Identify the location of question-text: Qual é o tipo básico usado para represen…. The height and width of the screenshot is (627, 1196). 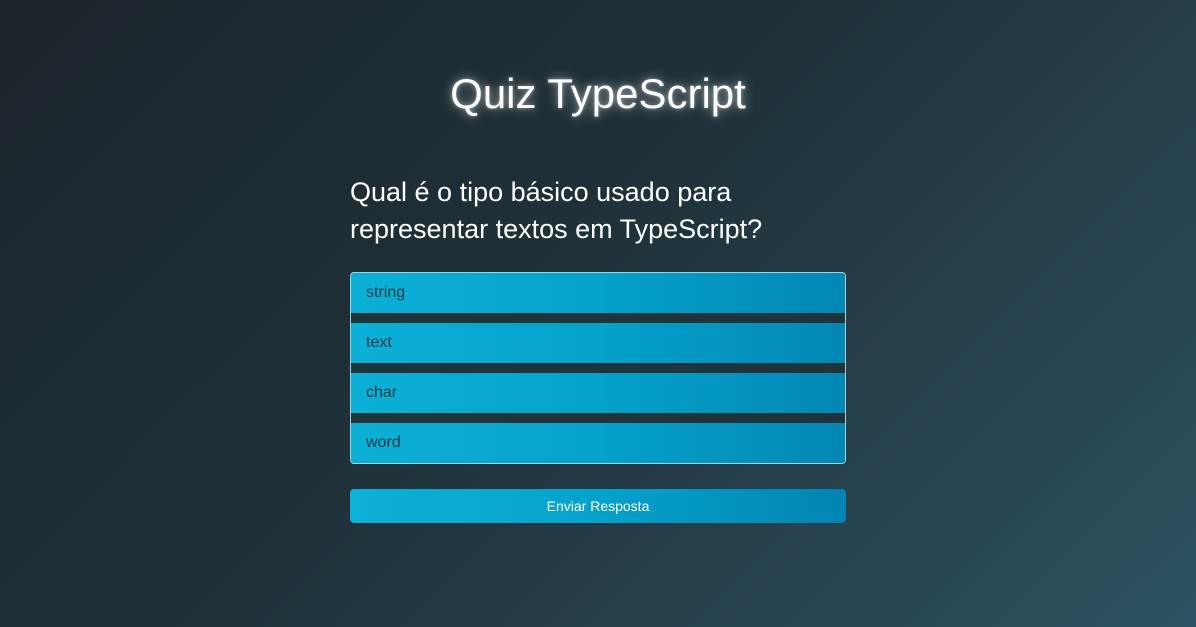
(556, 210).